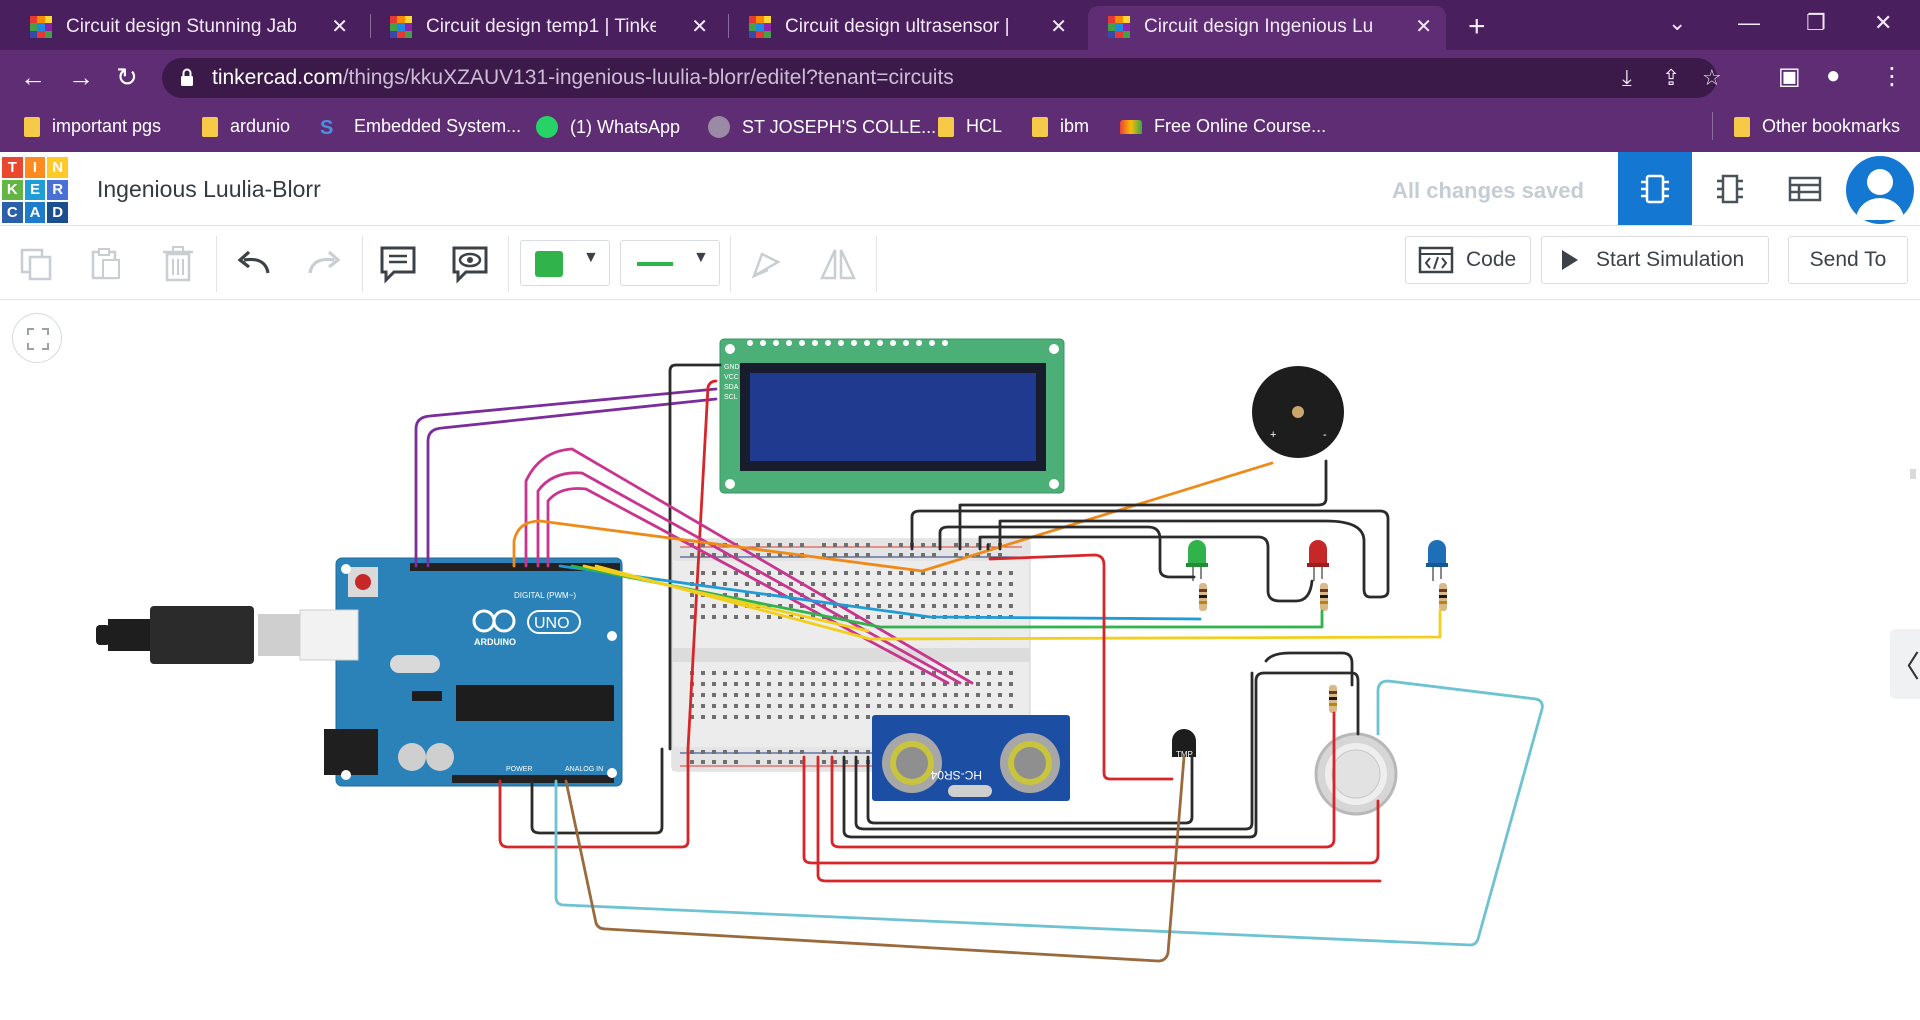 This screenshot has height=1020, width=1920. Describe the element at coordinates (246, 126) in the screenshot. I see `bookmark-ardunio: ardunio` at that location.